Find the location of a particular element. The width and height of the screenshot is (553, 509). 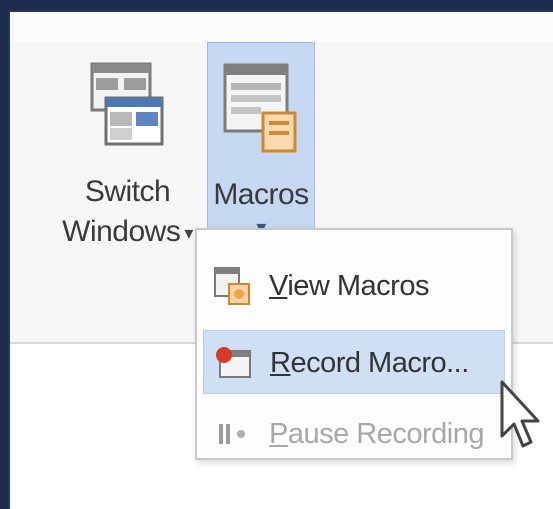

menu-item-pause-recording: Pause Recording is located at coordinates (354, 434).